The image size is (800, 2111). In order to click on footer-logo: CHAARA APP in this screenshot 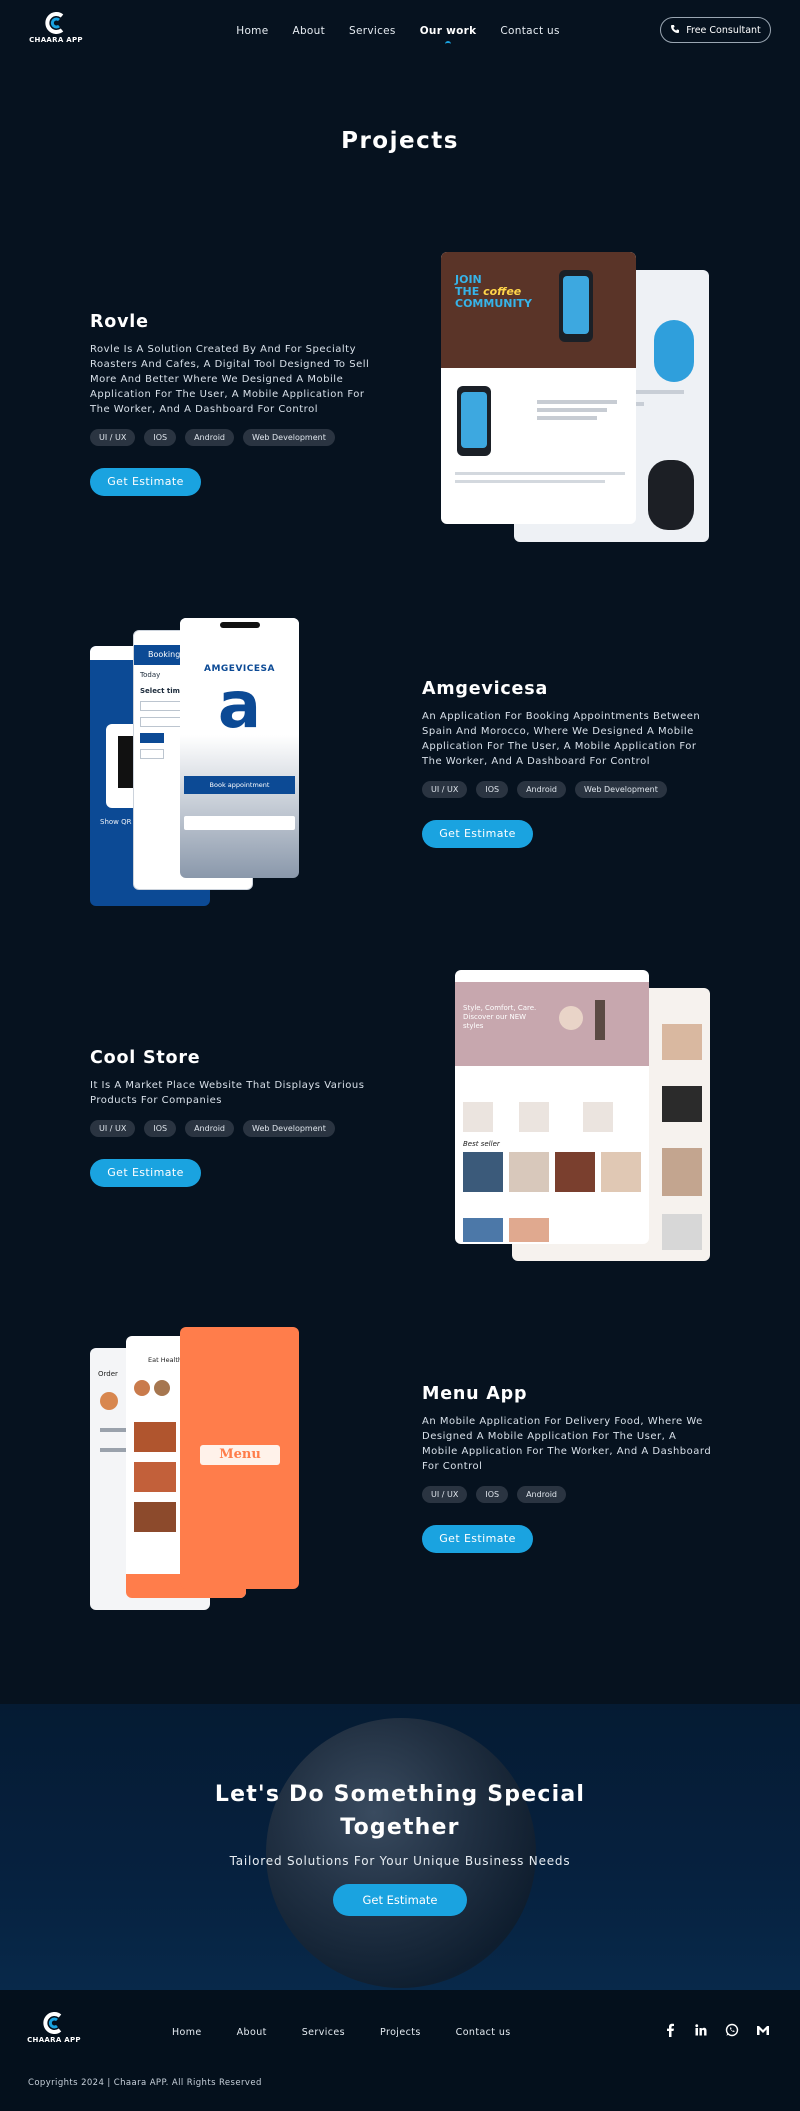, I will do `click(54, 2028)`.